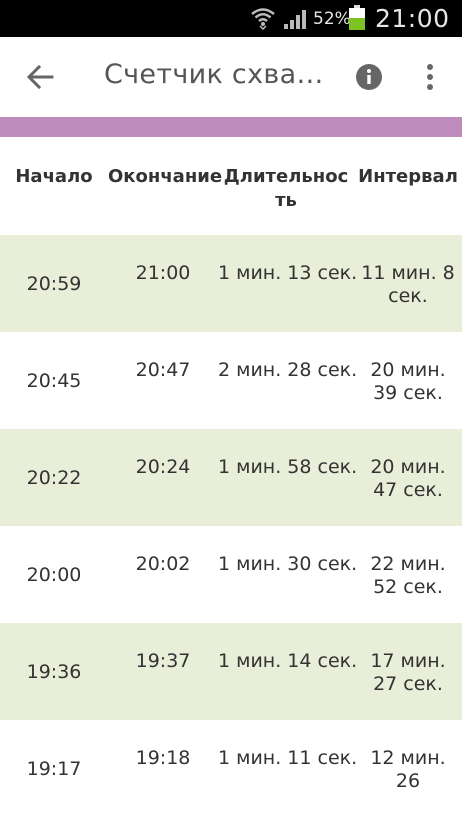  What do you see at coordinates (54, 672) in the screenshot?
I see `cell-start: 19:36` at bounding box center [54, 672].